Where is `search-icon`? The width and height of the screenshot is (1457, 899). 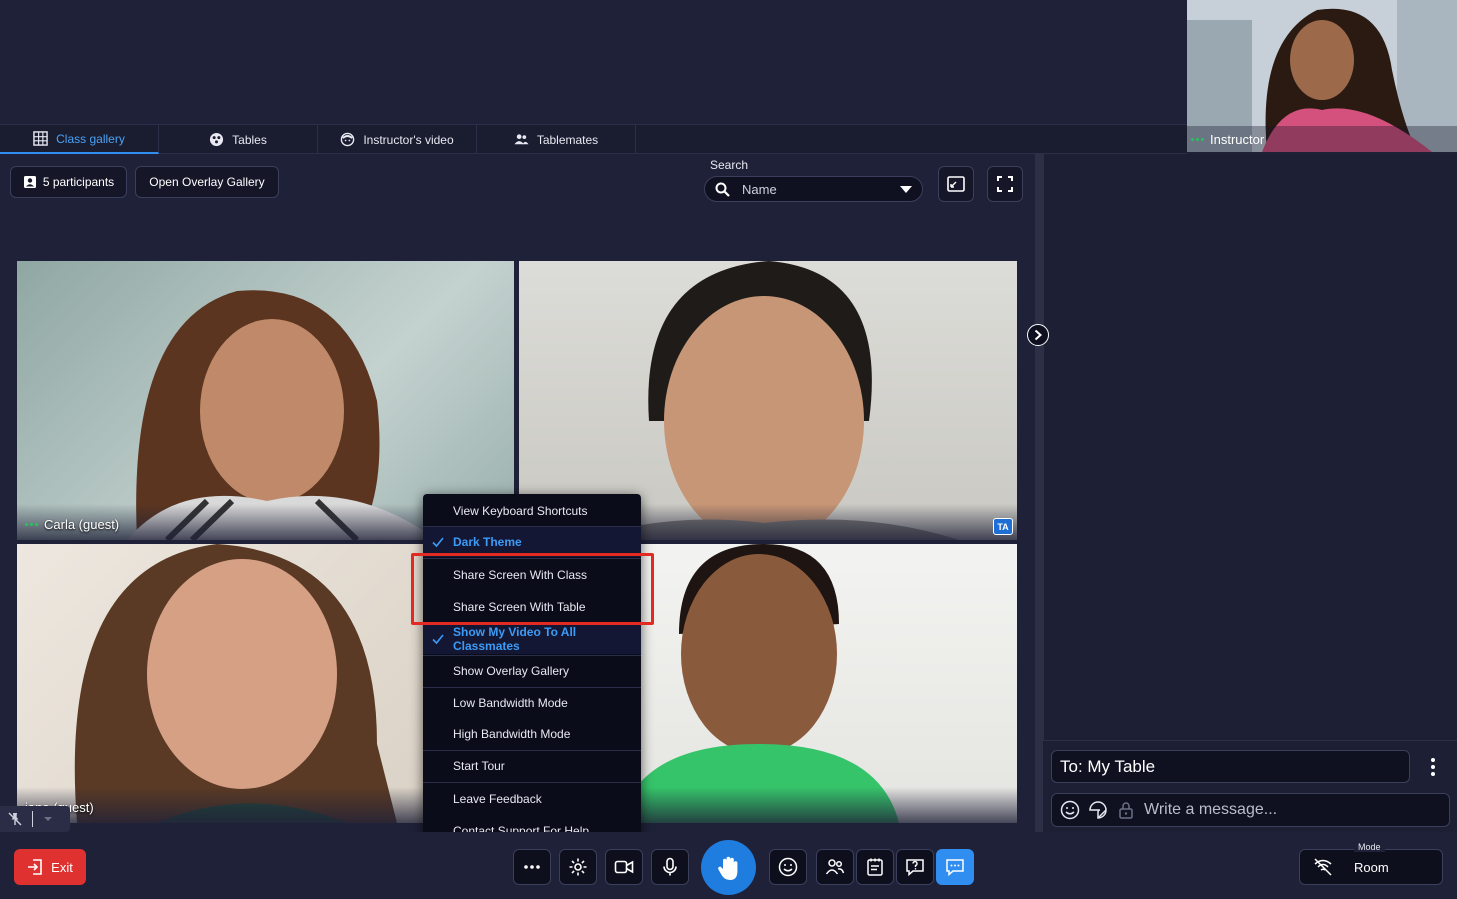 search-icon is located at coordinates (722, 189).